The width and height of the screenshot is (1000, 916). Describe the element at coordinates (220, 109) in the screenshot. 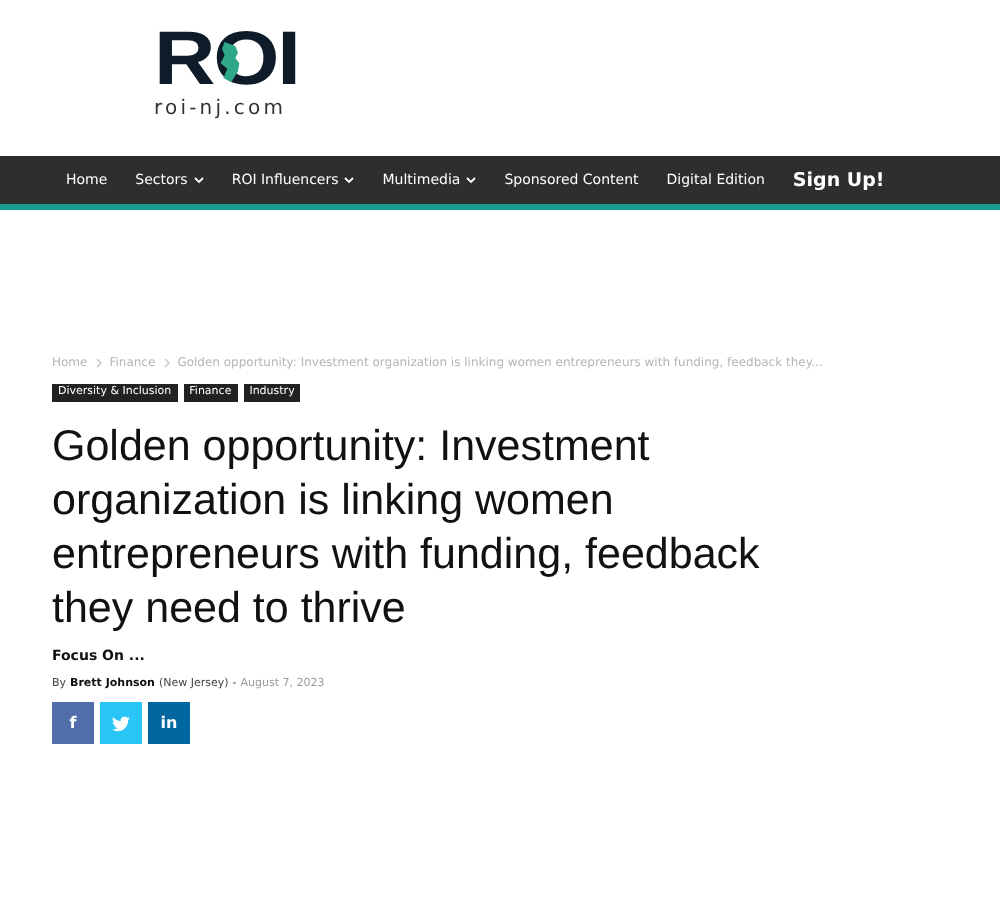

I see `site-domain: roi-nj.com` at that location.